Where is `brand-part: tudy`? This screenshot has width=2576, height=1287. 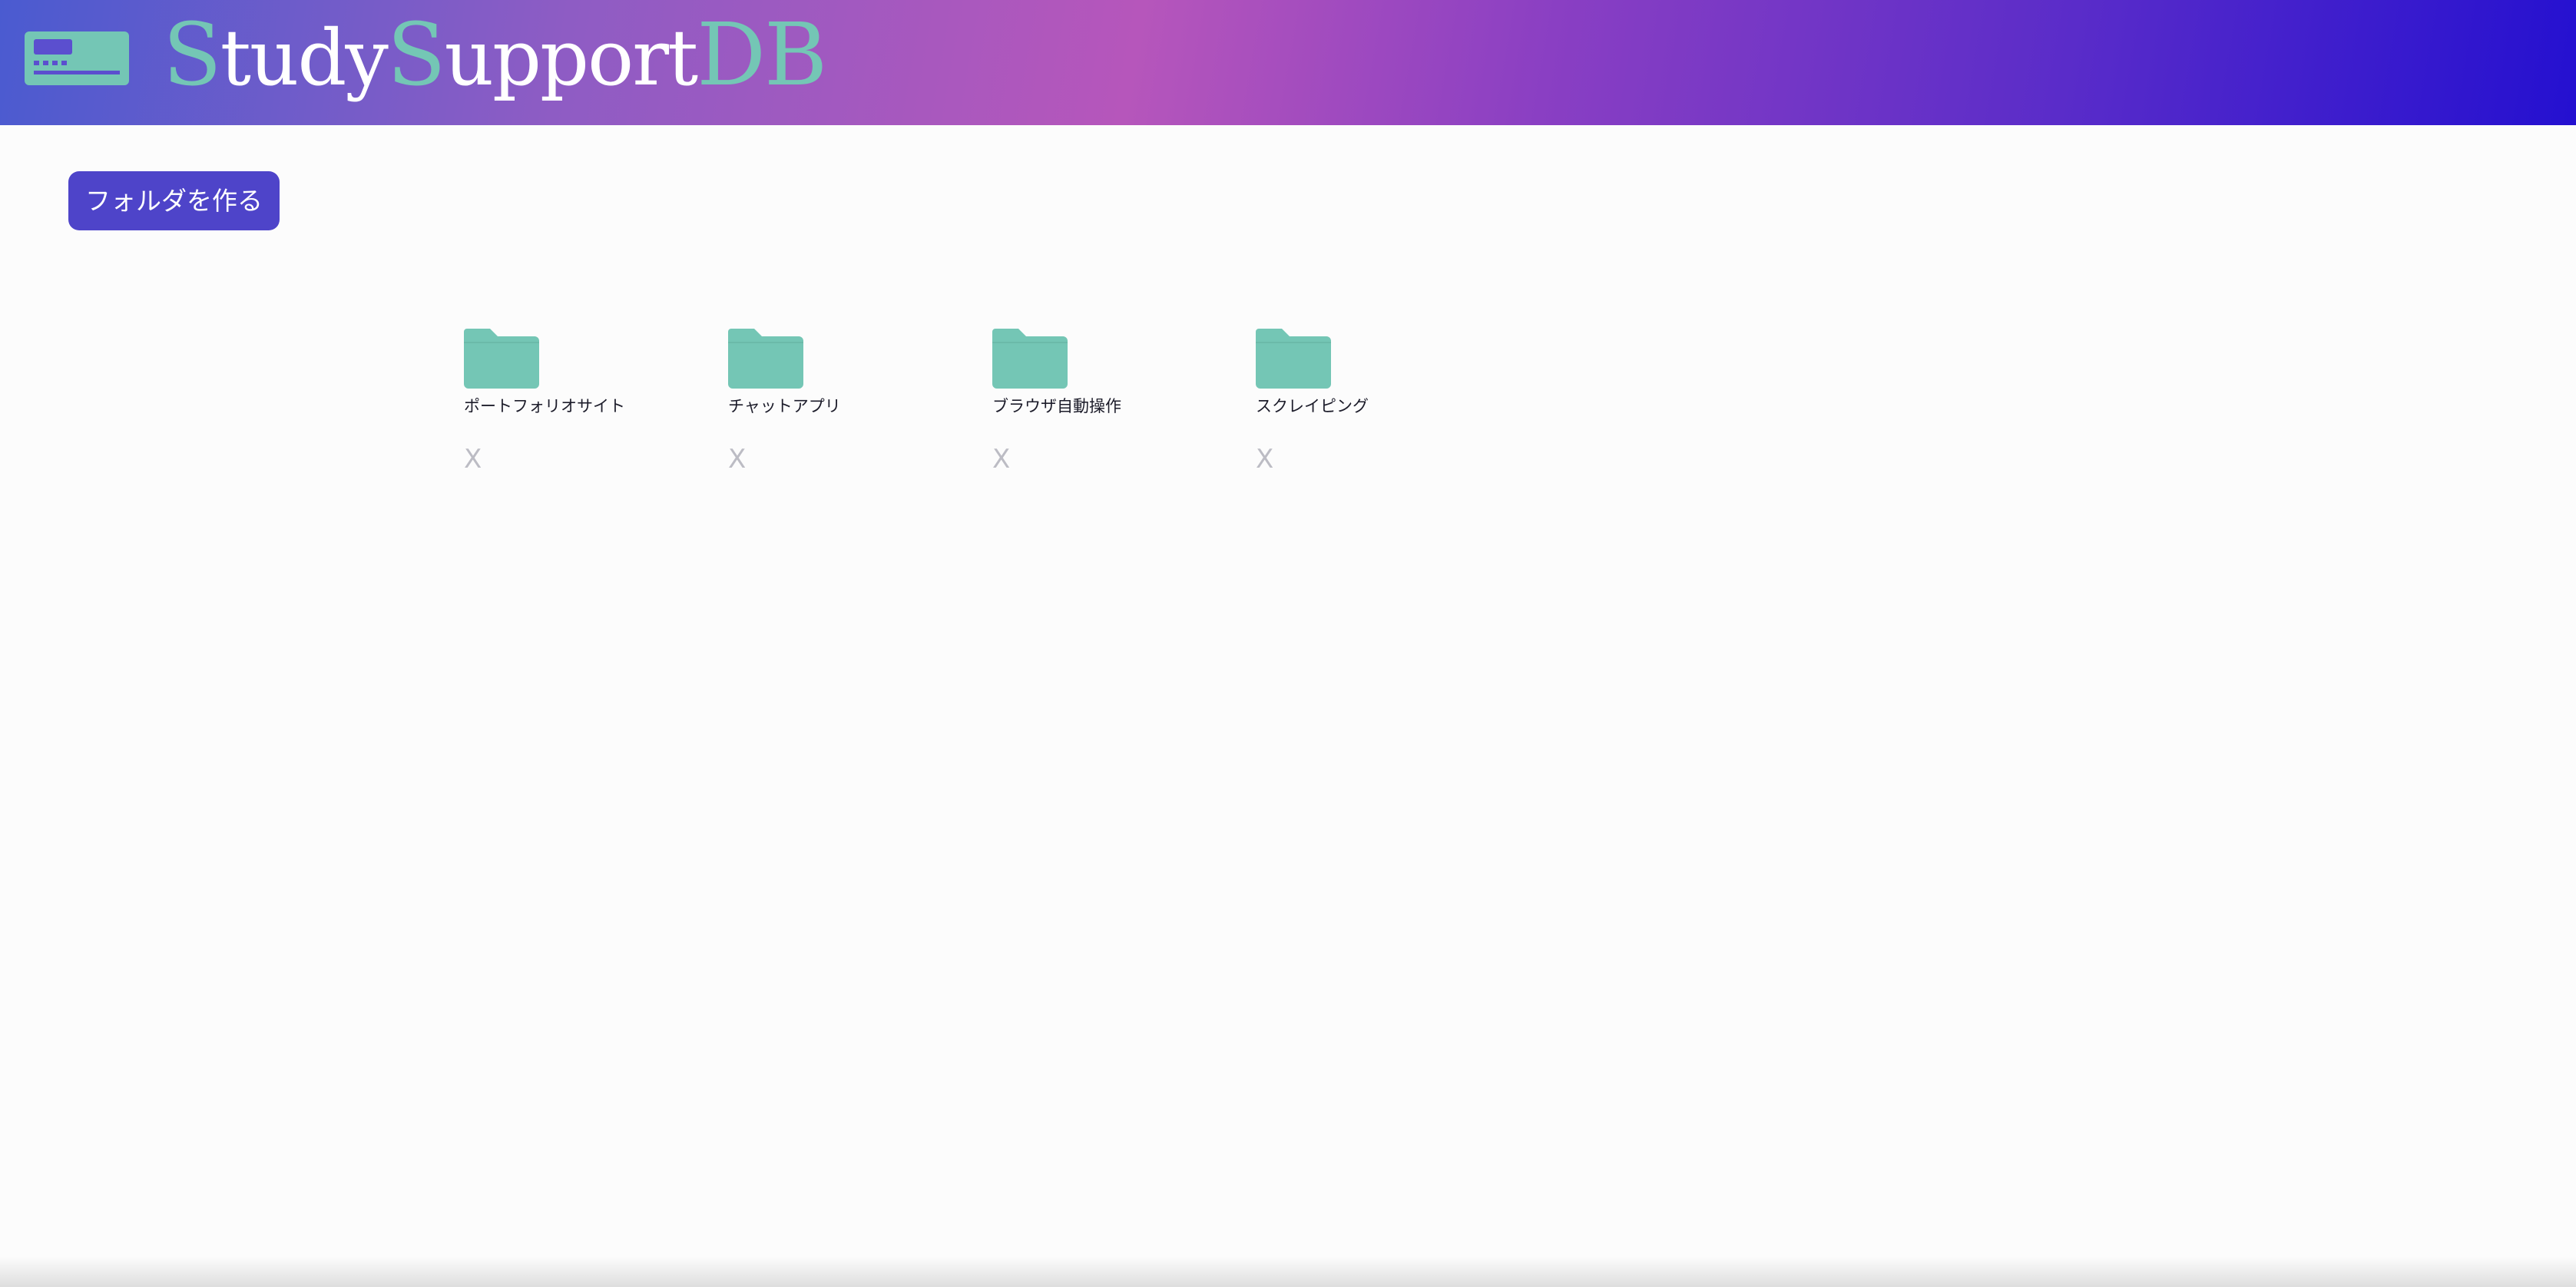 brand-part: tudy is located at coordinates (304, 58).